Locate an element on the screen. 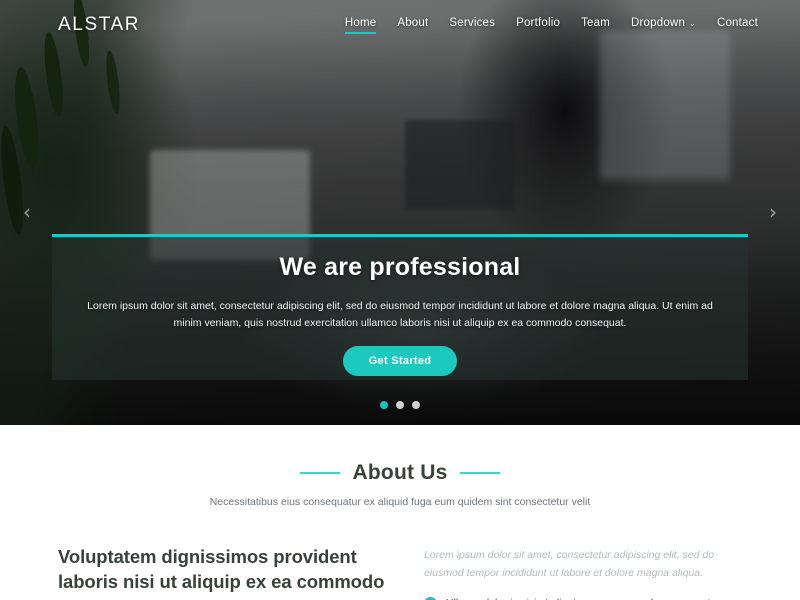 The image size is (800, 600). about-title-row: About Us is located at coordinates (400, 473).